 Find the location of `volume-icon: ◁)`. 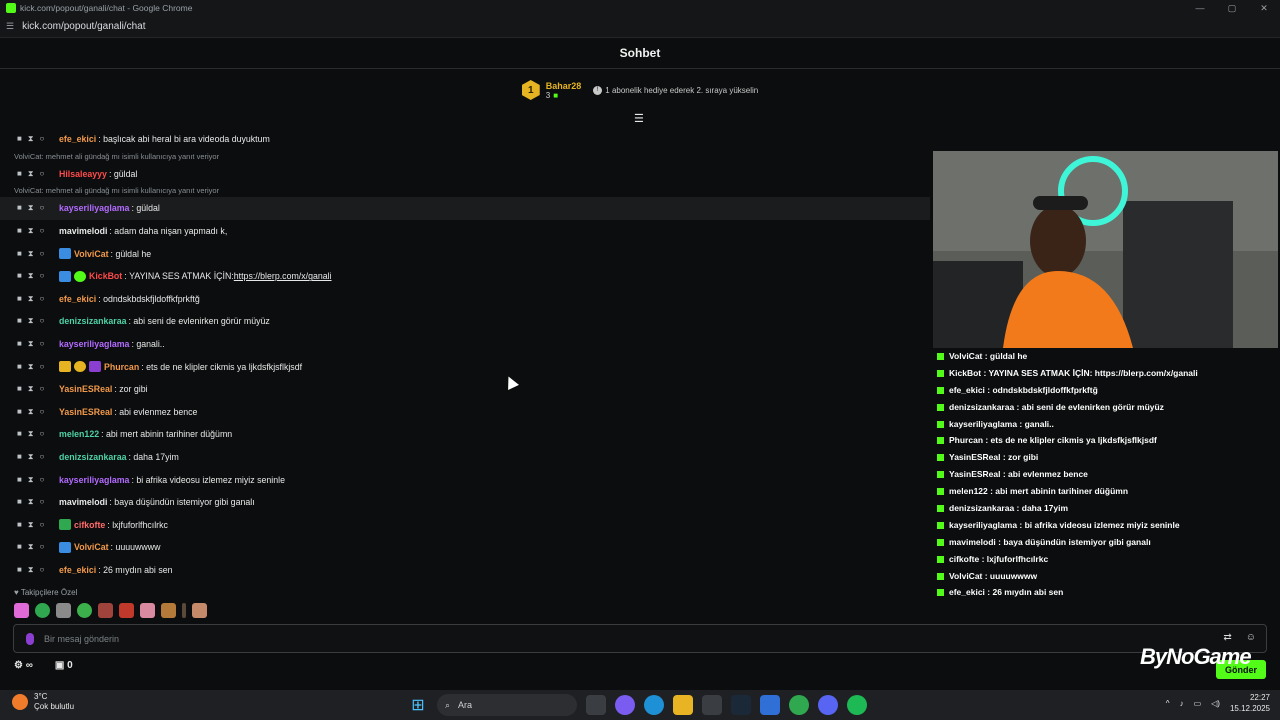

volume-icon: ◁) is located at coordinates (1215, 703).